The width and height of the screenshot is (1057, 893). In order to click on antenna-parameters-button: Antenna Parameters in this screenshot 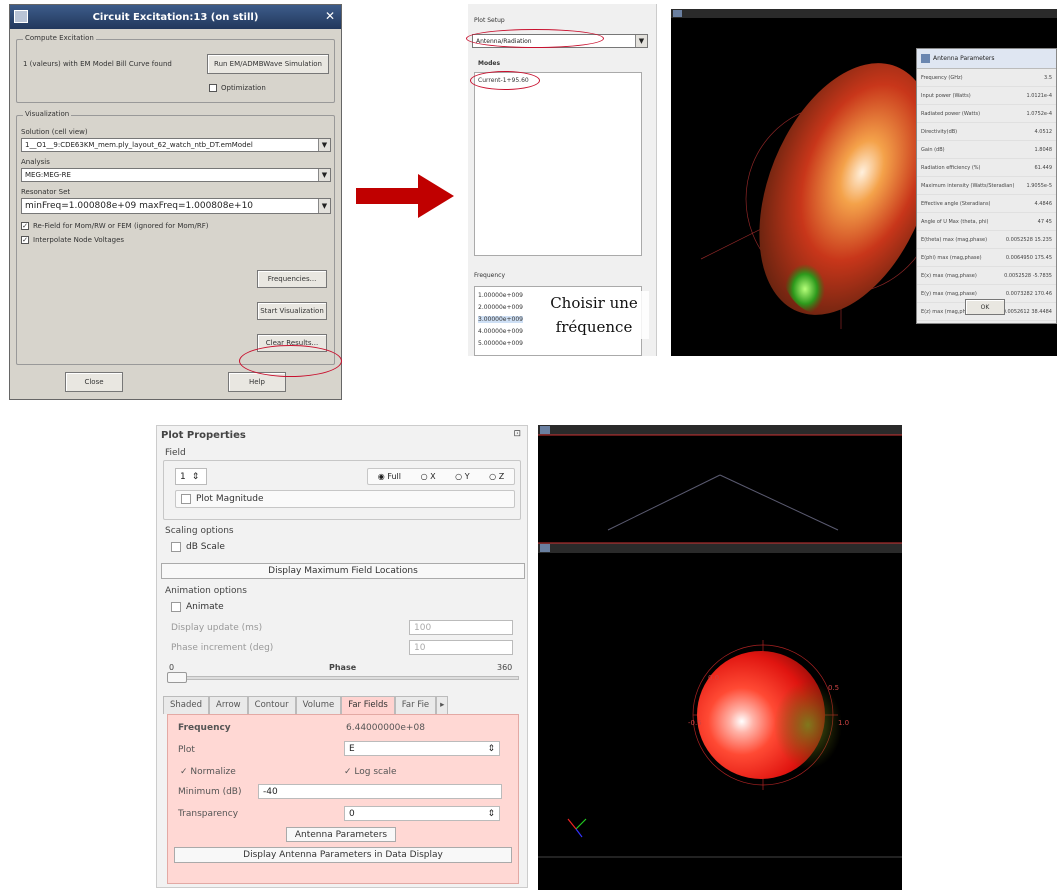, I will do `click(341, 834)`.